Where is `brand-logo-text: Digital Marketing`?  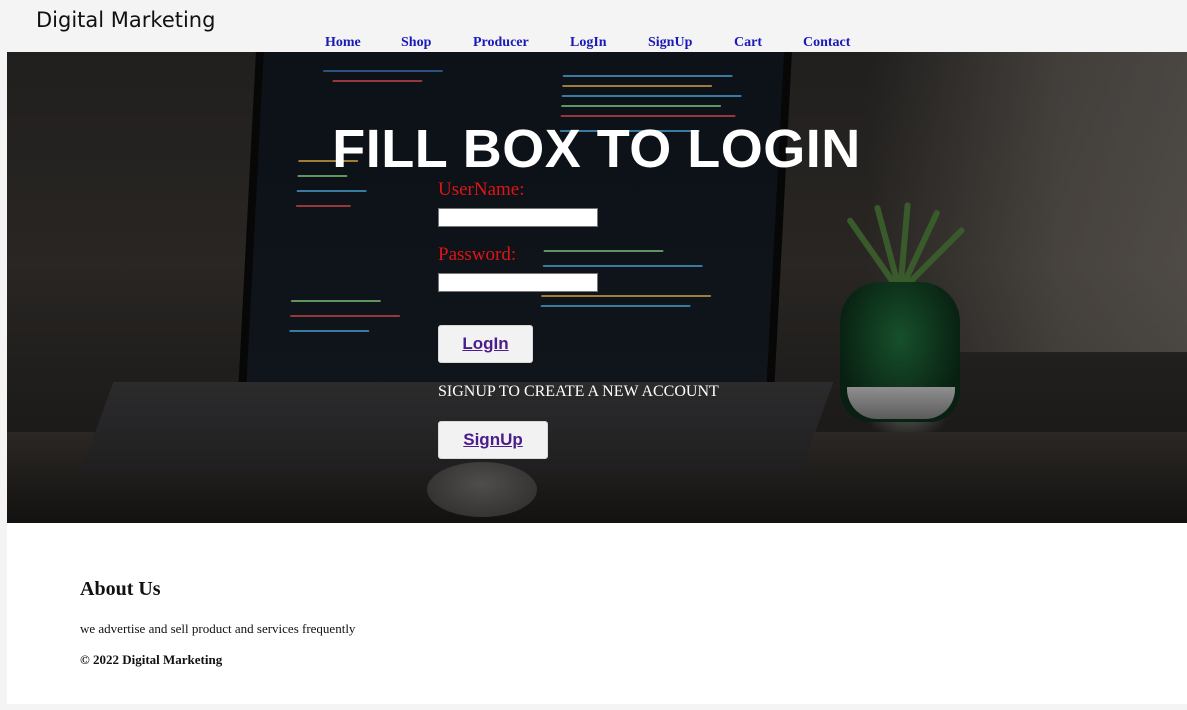 brand-logo-text: Digital Marketing is located at coordinates (126, 20).